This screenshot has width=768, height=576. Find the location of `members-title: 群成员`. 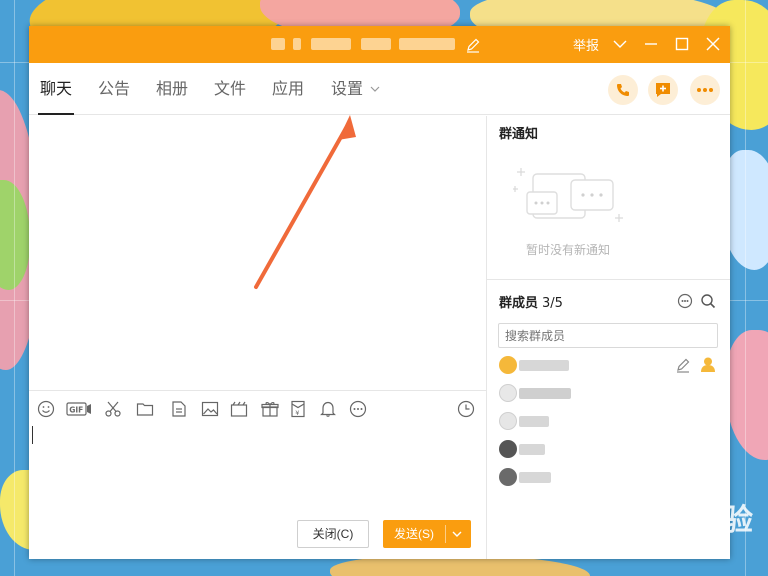

members-title: 群成员 is located at coordinates (519, 303).